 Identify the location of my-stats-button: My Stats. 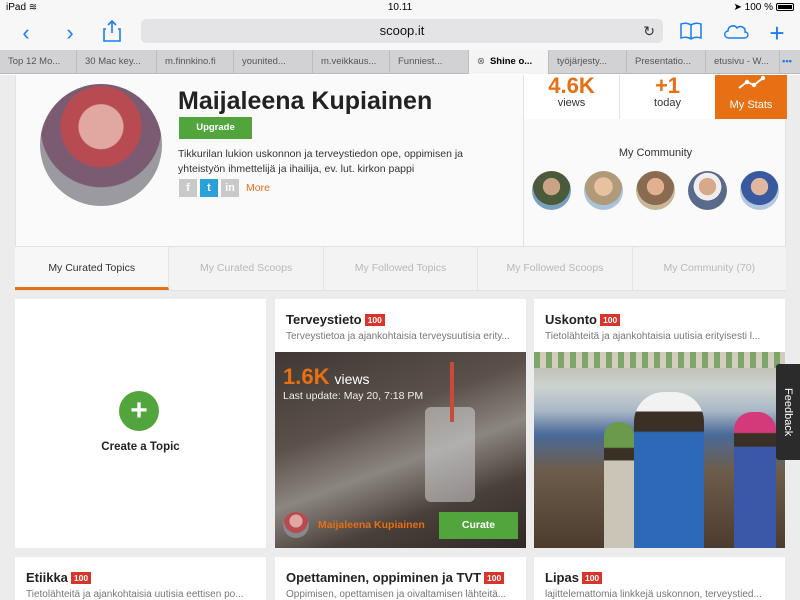
(751, 97).